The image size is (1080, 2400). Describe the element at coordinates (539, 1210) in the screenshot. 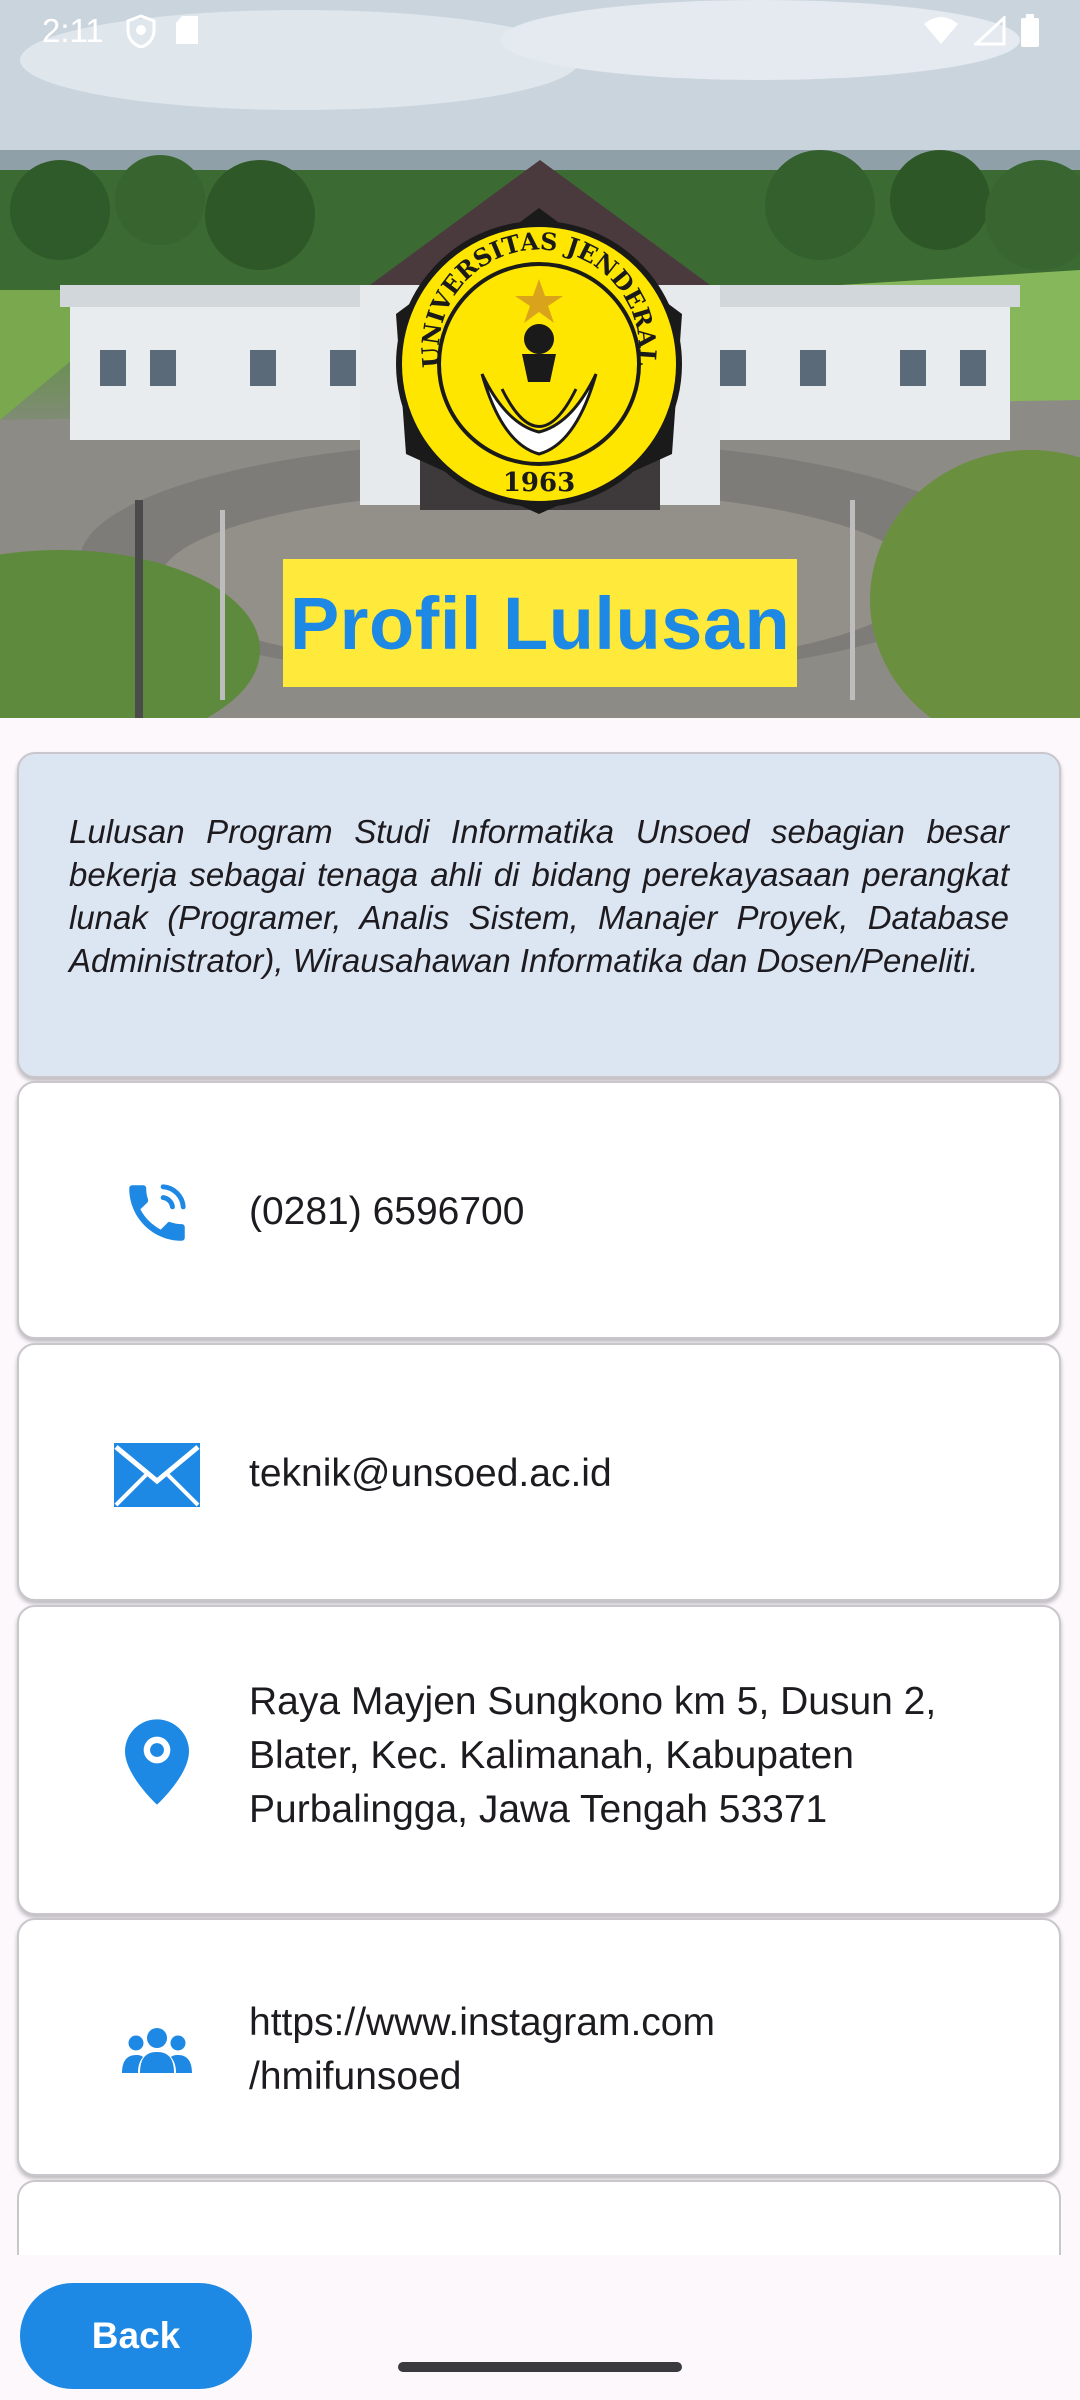

I see `contact-card-phone: (0281) 6596700` at that location.